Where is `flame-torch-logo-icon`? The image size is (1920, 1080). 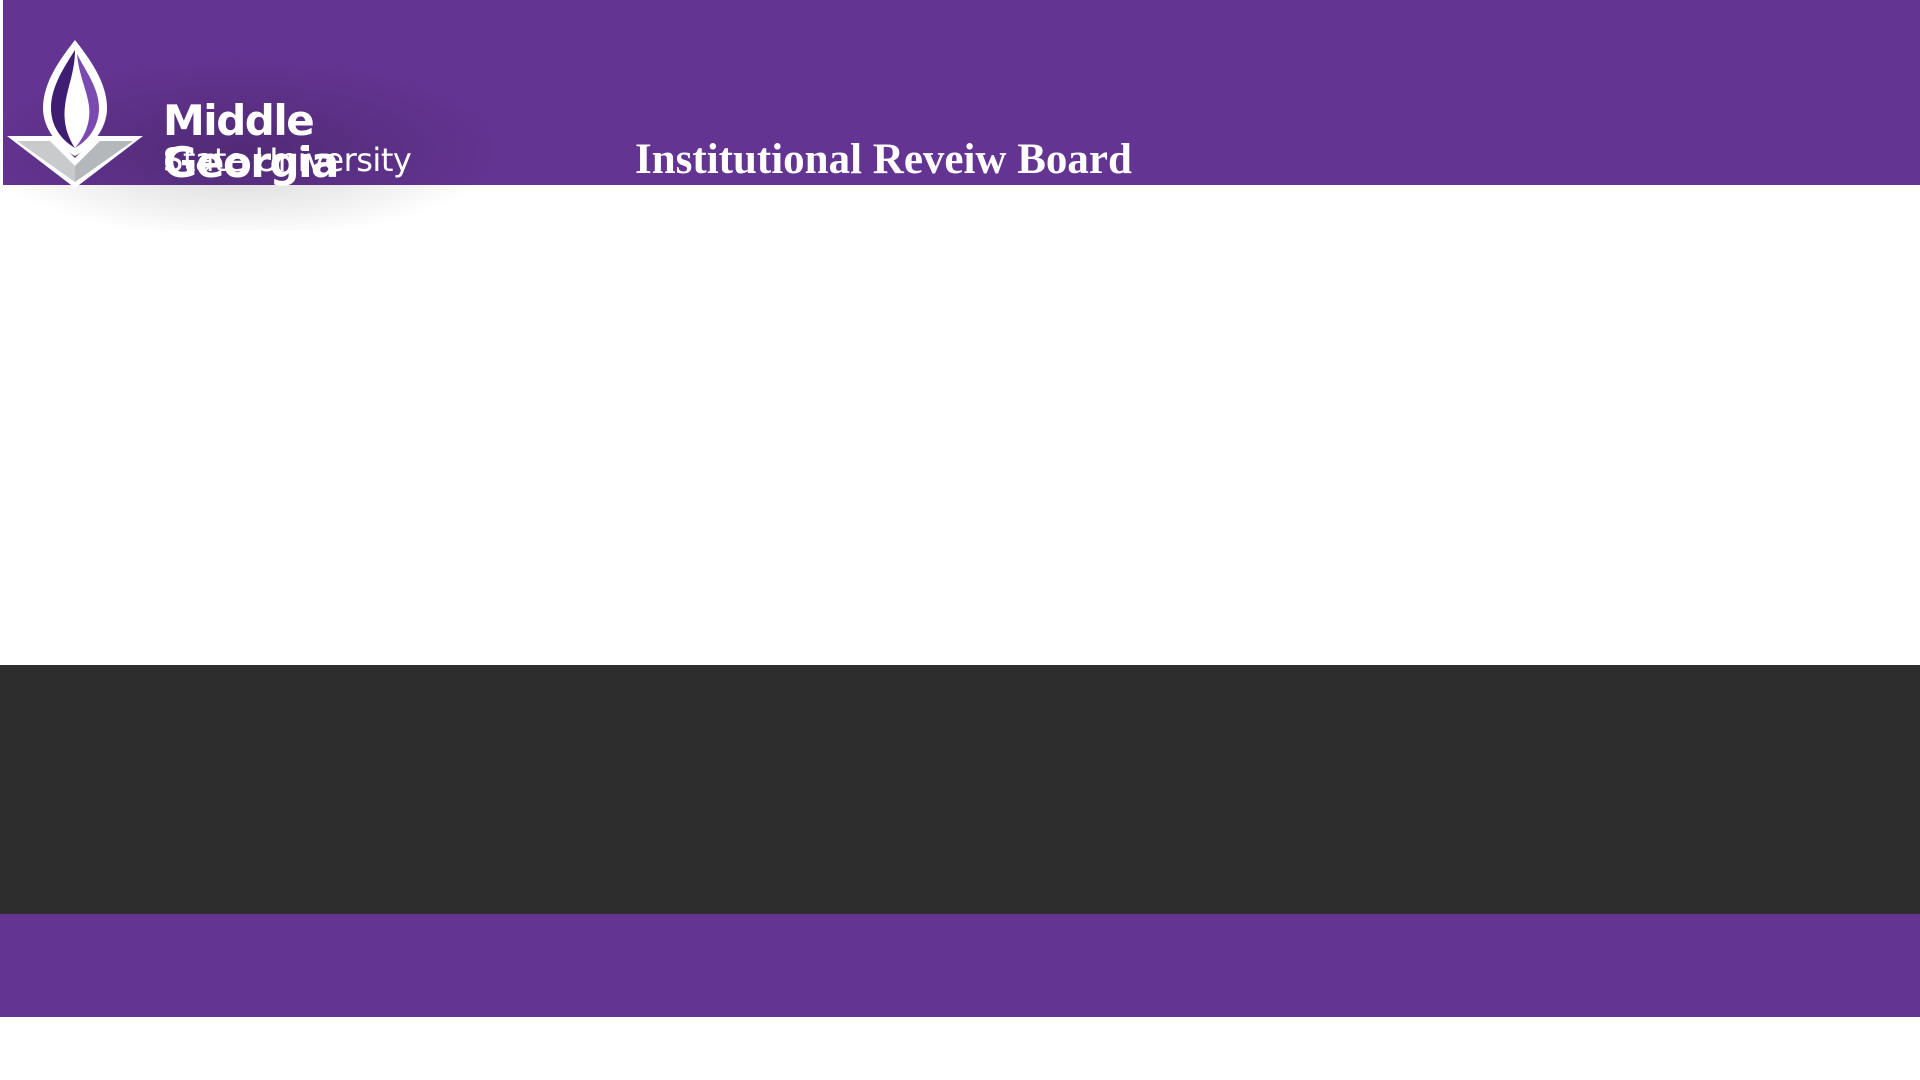
flame-torch-logo-icon is located at coordinates (75, 114).